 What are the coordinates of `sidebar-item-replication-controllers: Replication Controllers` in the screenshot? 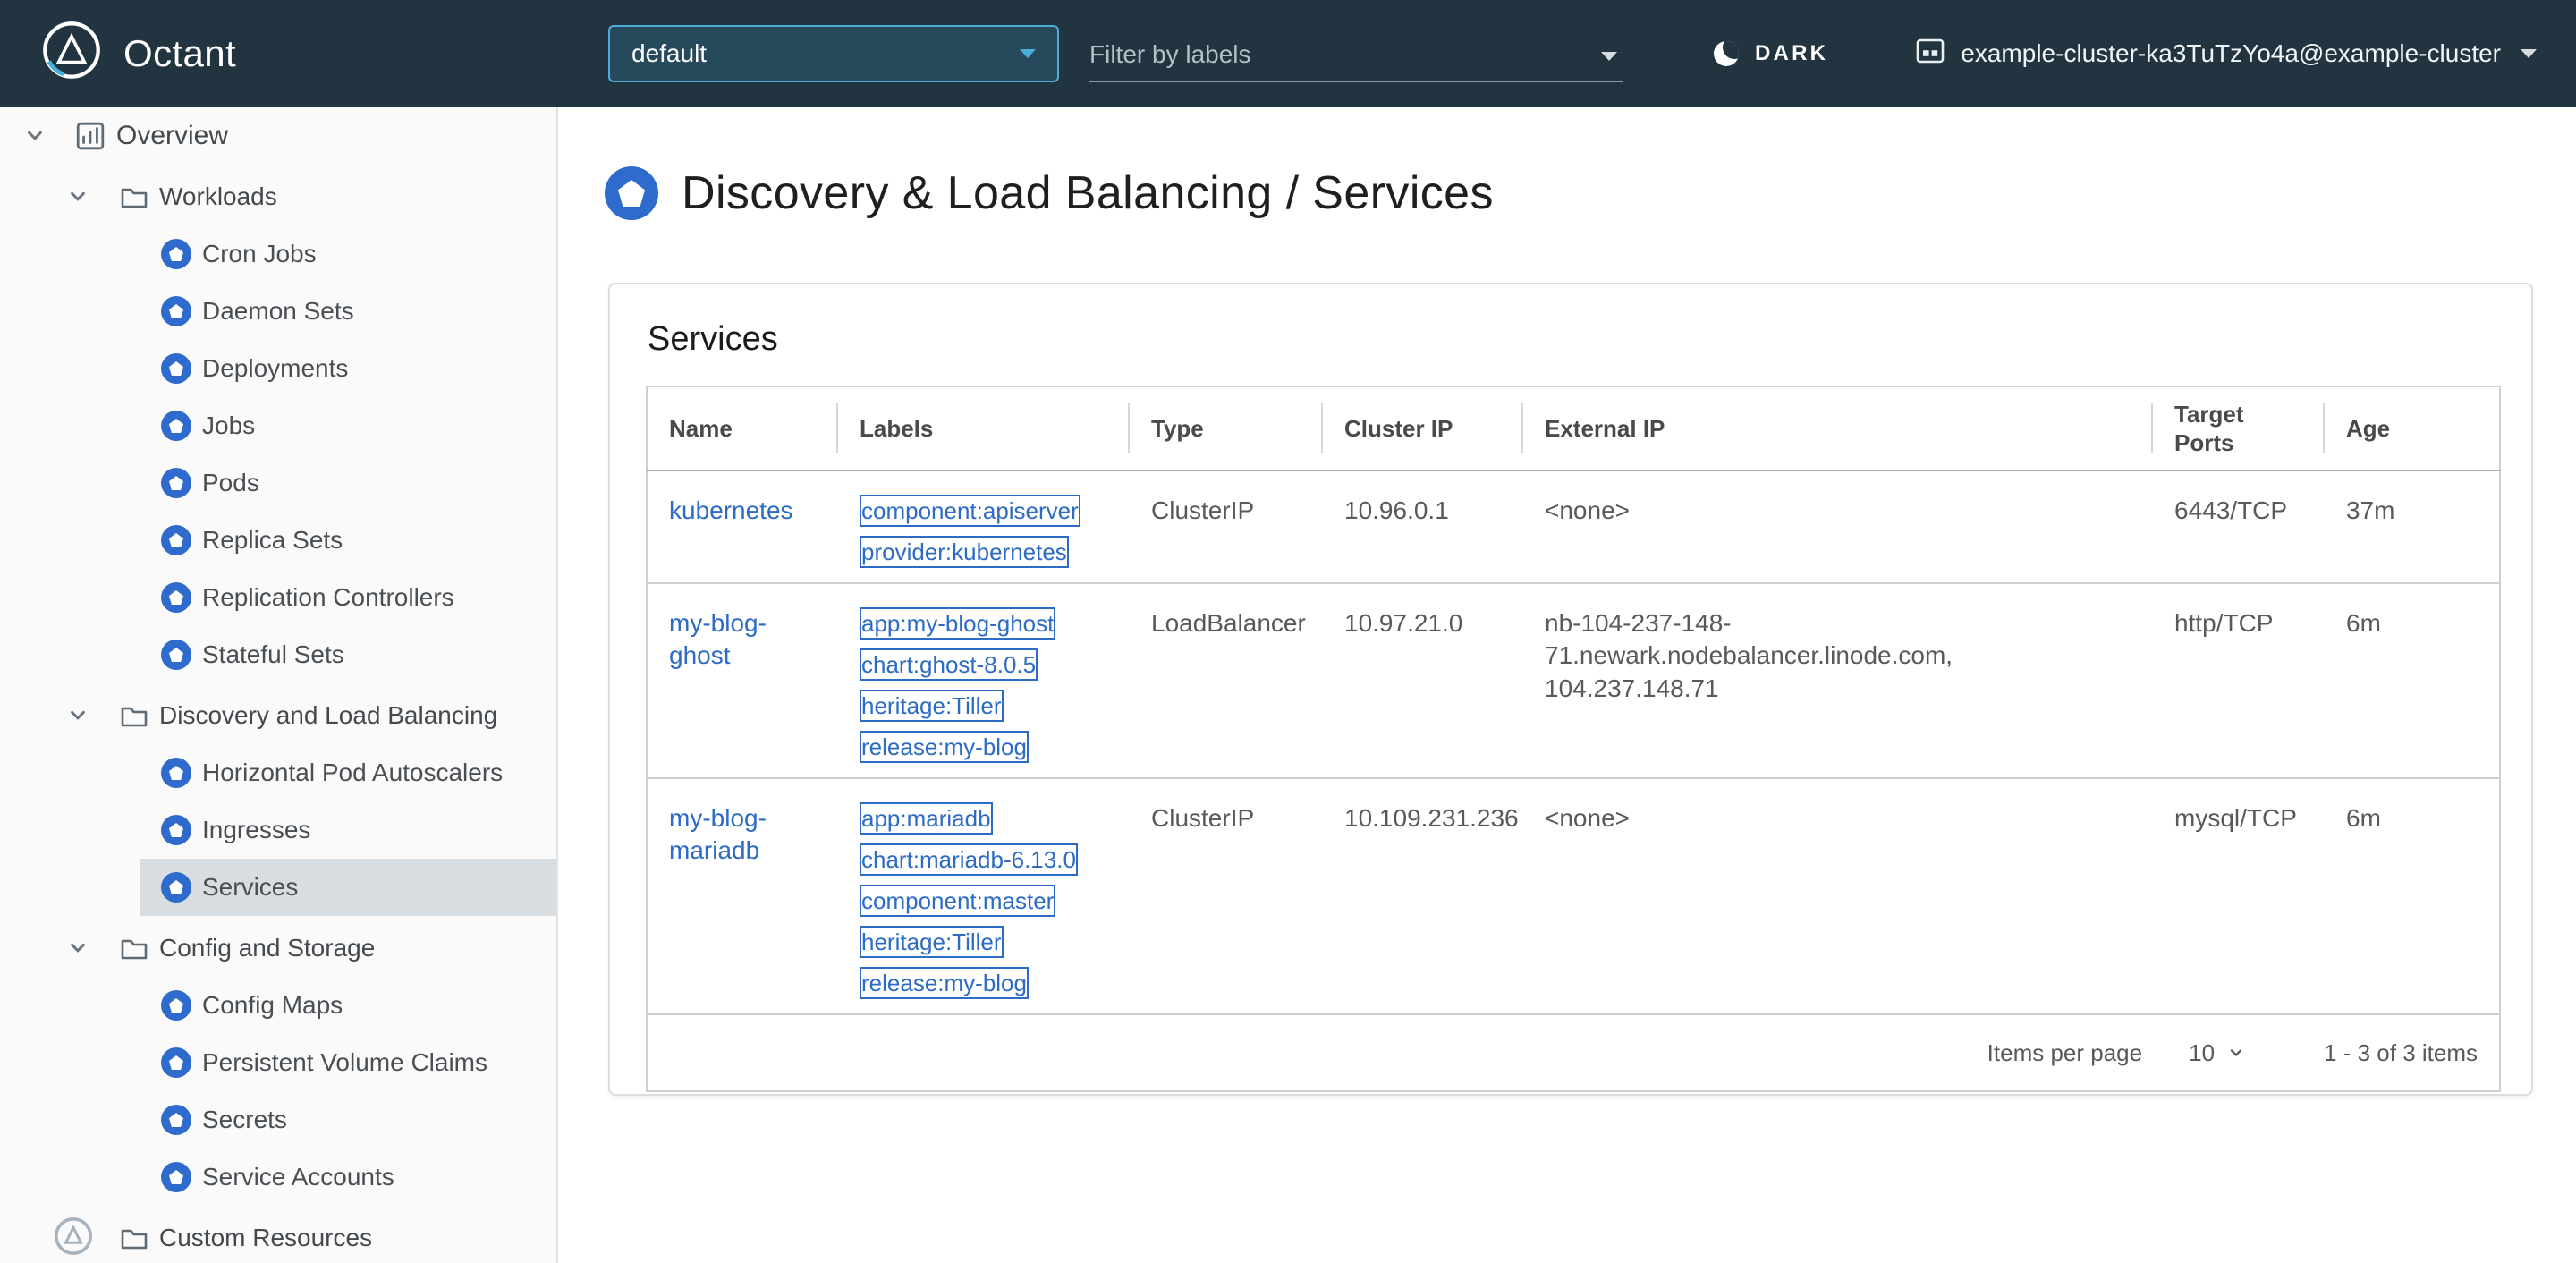 It's located at (348, 597).